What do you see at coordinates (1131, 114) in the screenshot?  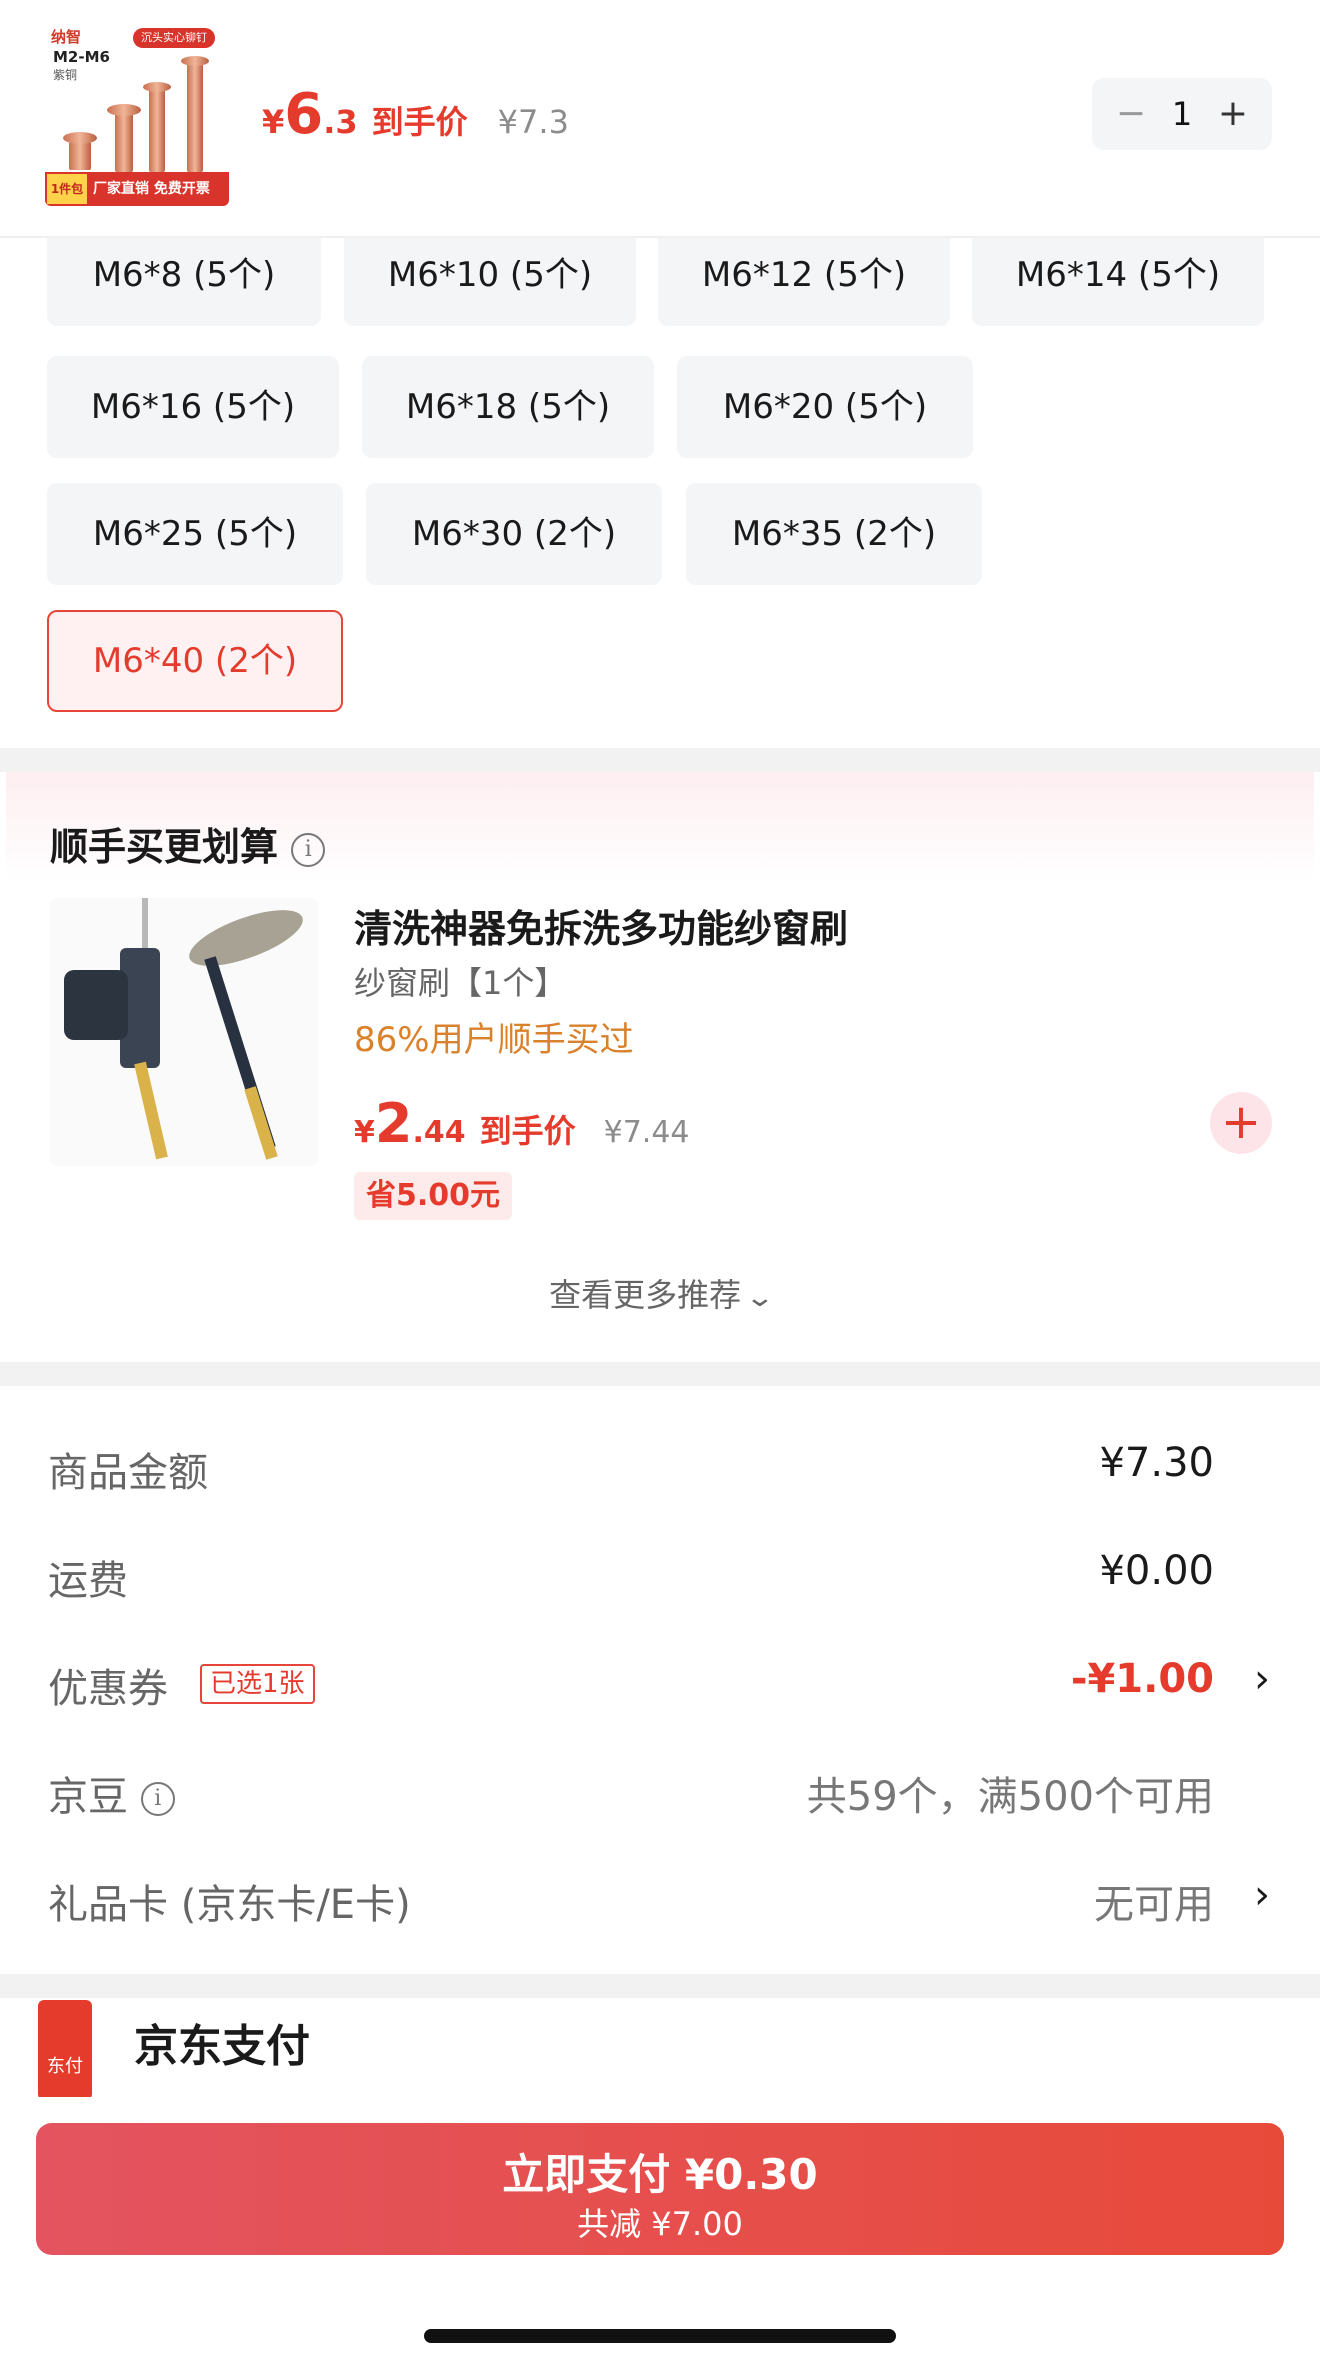 I see `decrease-quantity-button: −` at bounding box center [1131, 114].